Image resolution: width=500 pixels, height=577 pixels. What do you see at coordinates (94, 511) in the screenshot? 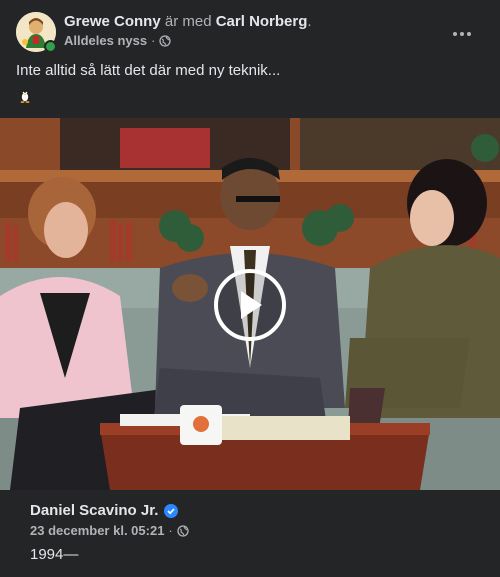
I see `shared-author-name: Daniel Scavino Jr.` at bounding box center [94, 511].